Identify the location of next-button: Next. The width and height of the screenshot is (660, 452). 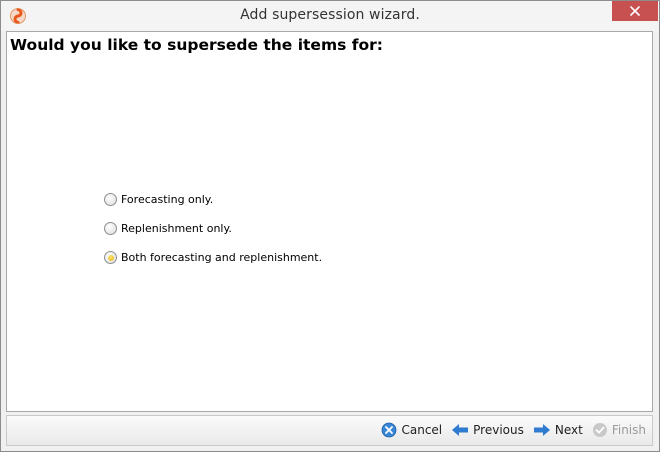
(558, 430).